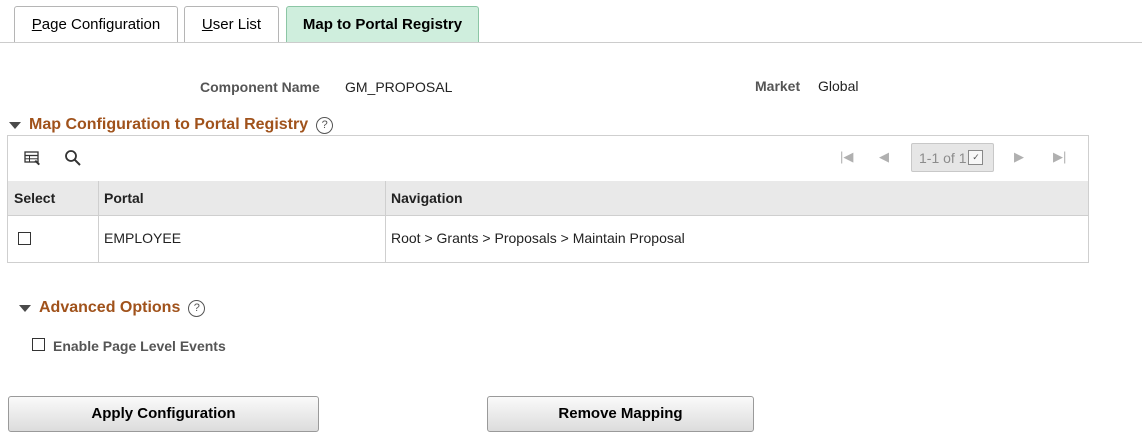 The image size is (1142, 443). I want to click on page-selector: 1-1 of 1 ✓, so click(952, 157).